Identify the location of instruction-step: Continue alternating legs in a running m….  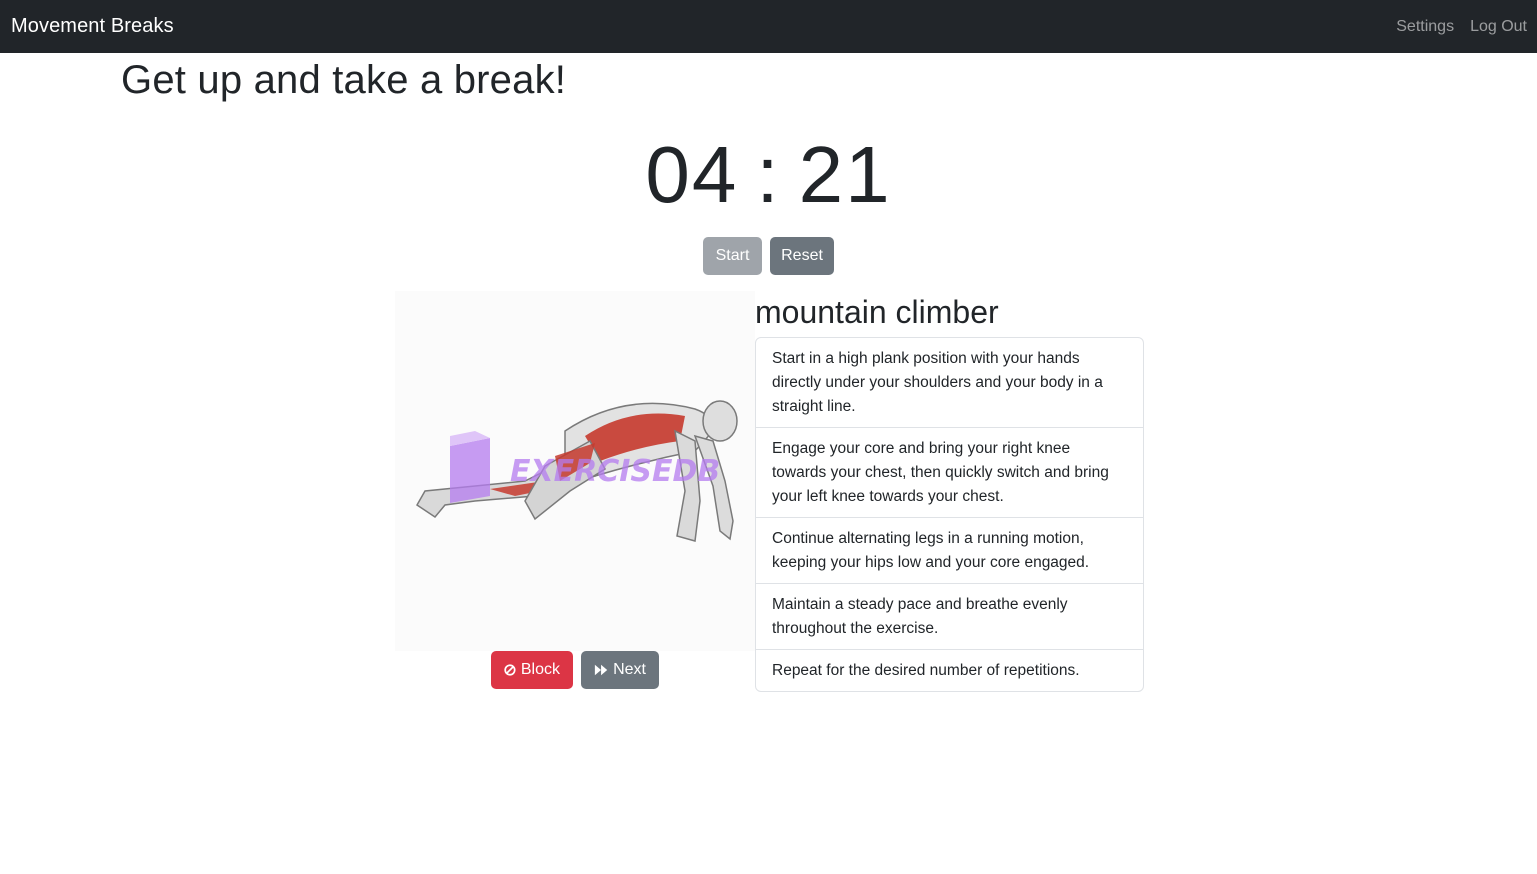
(949, 550).